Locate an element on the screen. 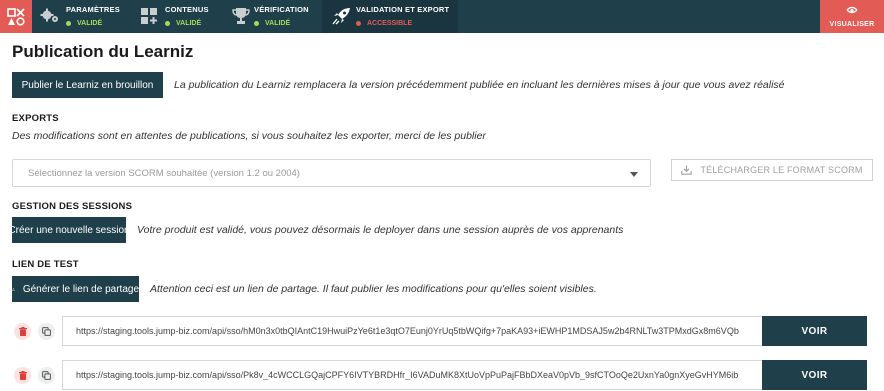 Image resolution: width=884 pixels, height=391 pixels. trophy-icon is located at coordinates (241, 16).